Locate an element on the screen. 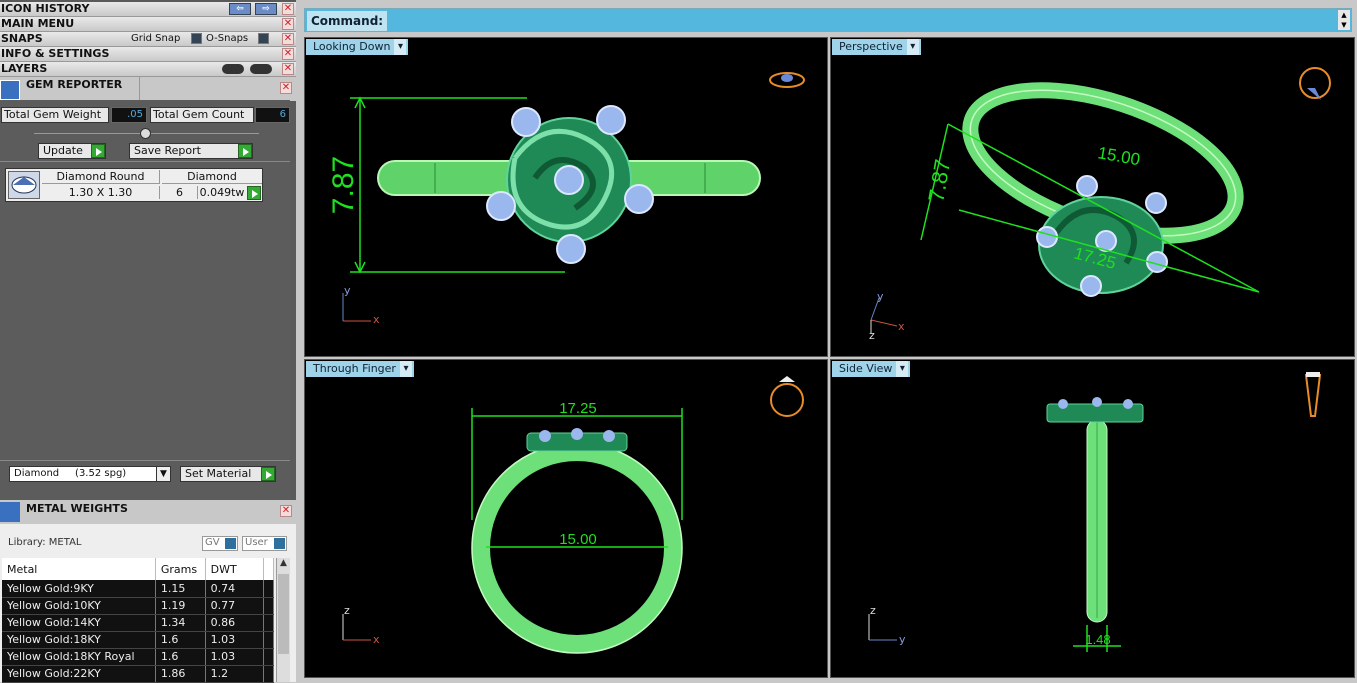  table-header-row: Metal Grams DWT is located at coordinates (138, 569).